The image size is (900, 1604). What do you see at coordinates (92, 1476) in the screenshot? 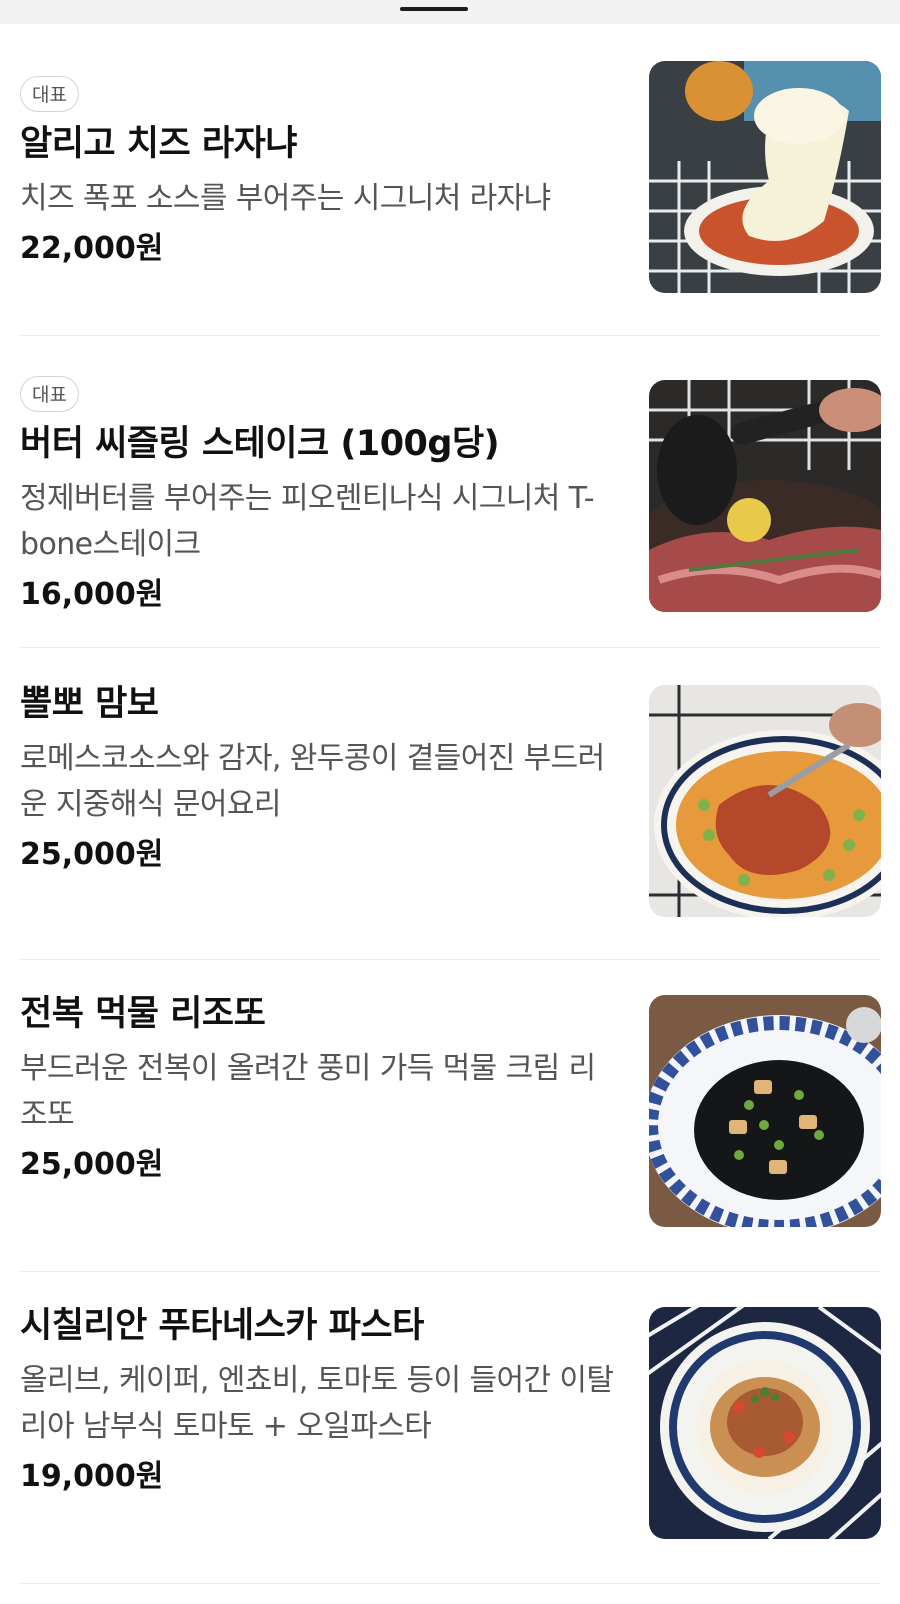
I see `menu-item-price: 19,000원` at bounding box center [92, 1476].